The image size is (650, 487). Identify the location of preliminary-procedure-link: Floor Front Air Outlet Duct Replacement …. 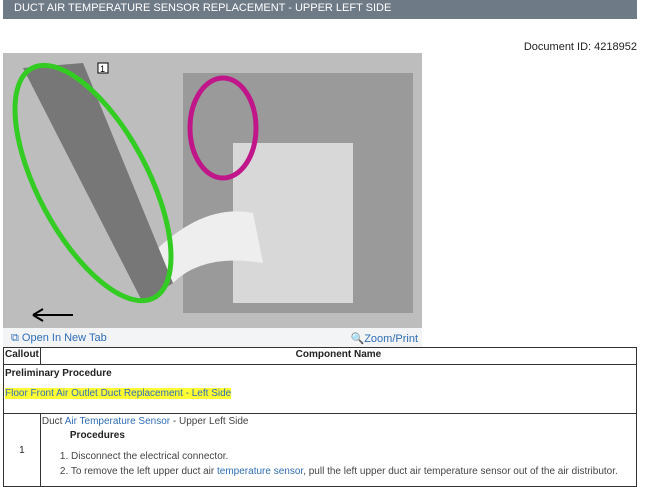
(118, 393).